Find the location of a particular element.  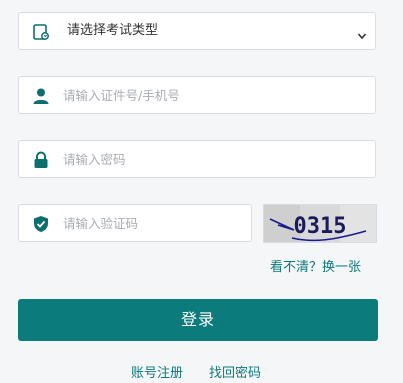

captcha-code: 0315 is located at coordinates (320, 226).